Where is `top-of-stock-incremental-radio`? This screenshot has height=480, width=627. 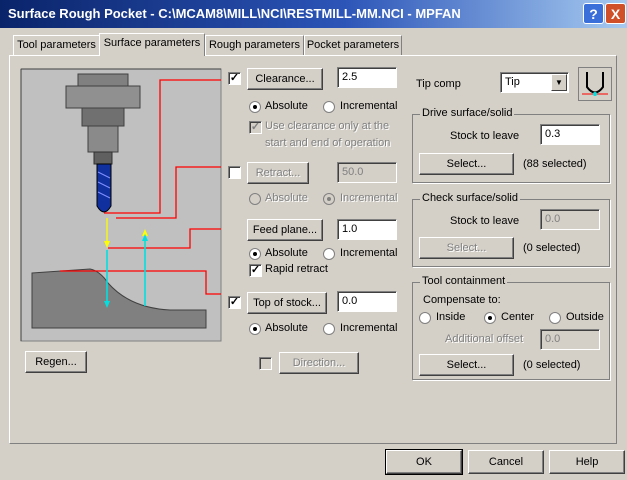 top-of-stock-incremental-radio is located at coordinates (329, 329).